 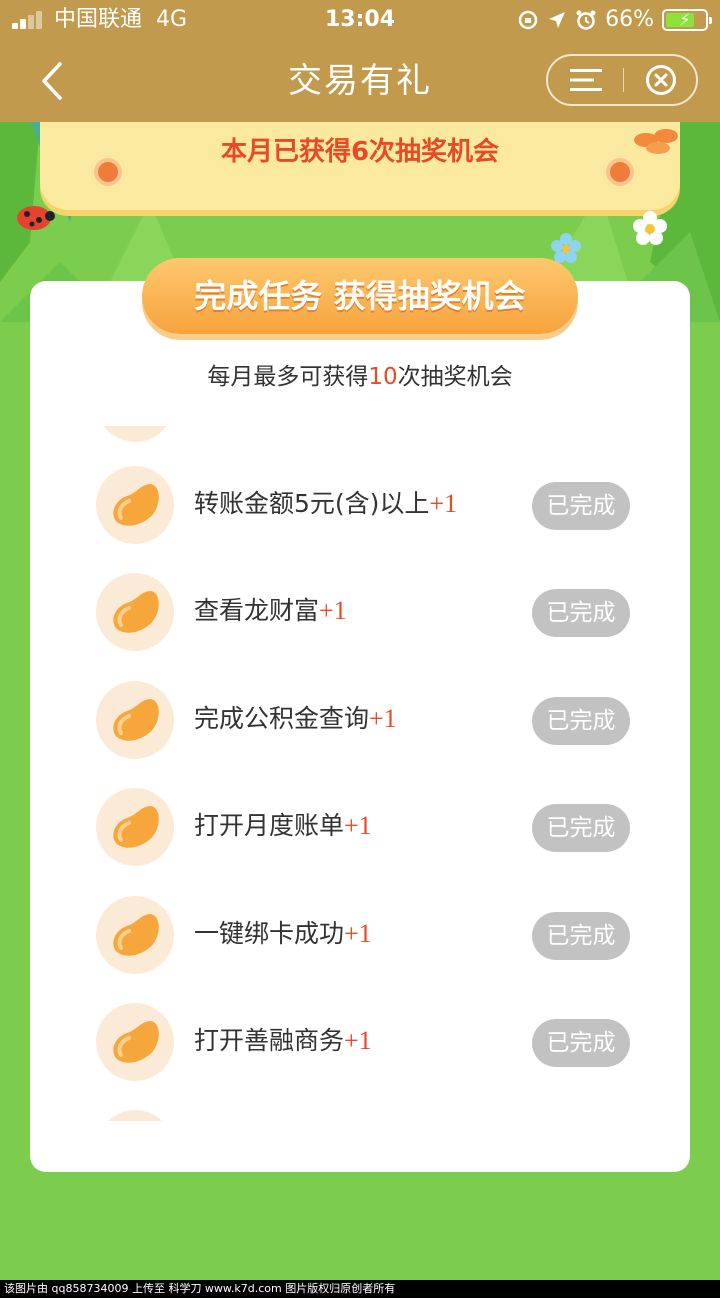 What do you see at coordinates (283, 825) in the screenshot?
I see `task-label: 打开月度账单+1` at bounding box center [283, 825].